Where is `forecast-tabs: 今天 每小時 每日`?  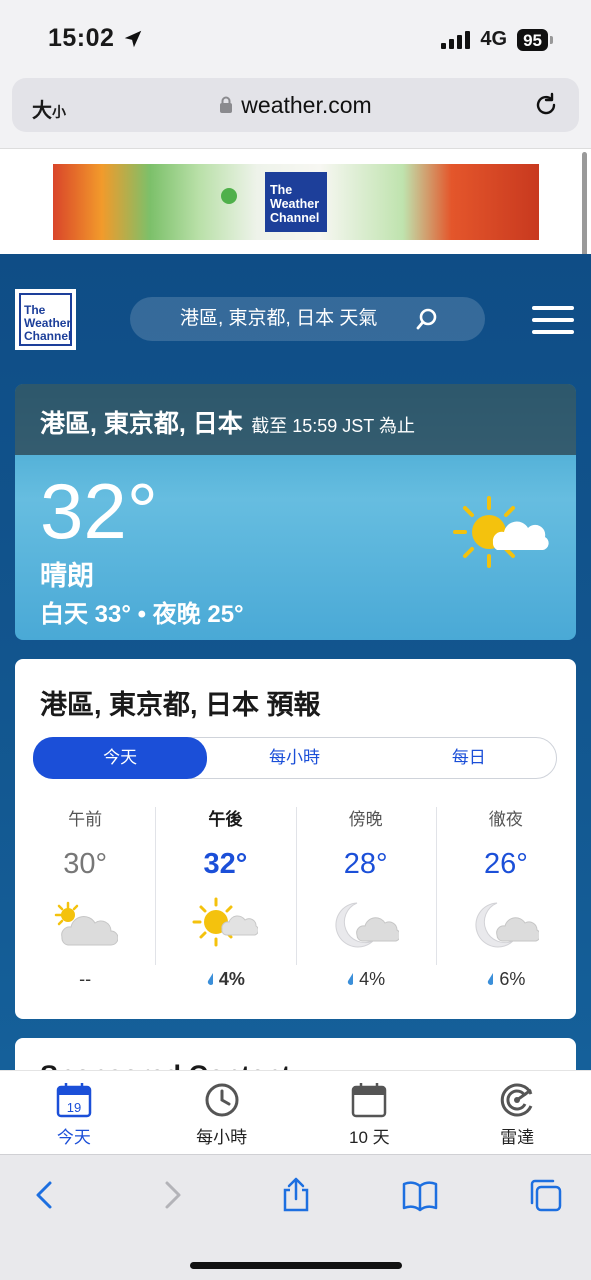
forecast-tabs: 今天 每小時 每日 is located at coordinates (295, 758).